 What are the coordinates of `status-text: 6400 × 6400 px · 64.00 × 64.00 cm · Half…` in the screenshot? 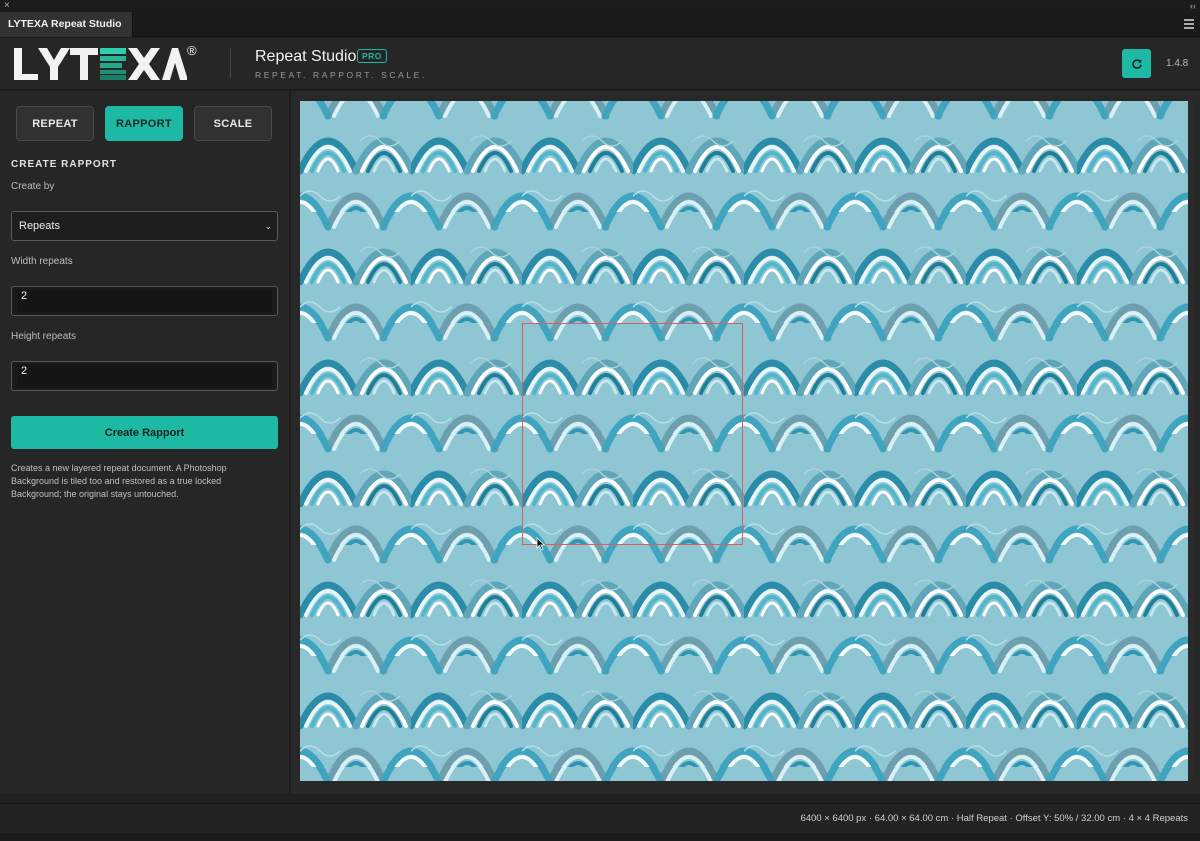 It's located at (994, 818).